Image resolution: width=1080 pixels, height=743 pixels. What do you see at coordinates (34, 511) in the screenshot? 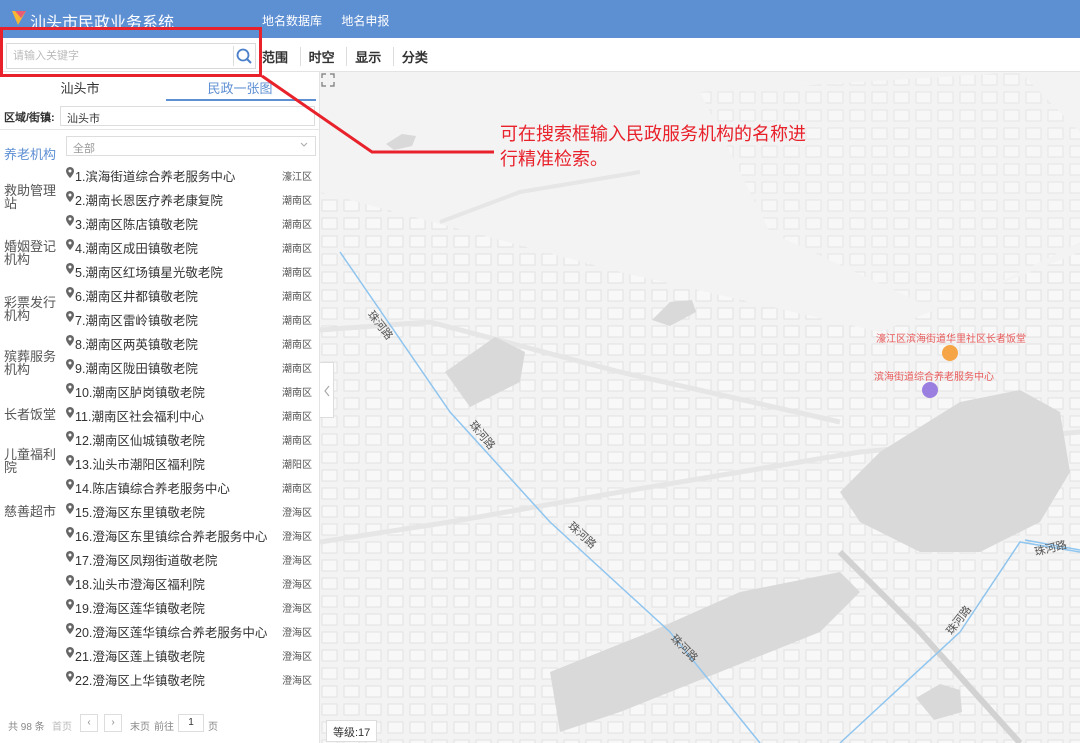
I see `category-charity-store: 慈善超市` at bounding box center [34, 511].